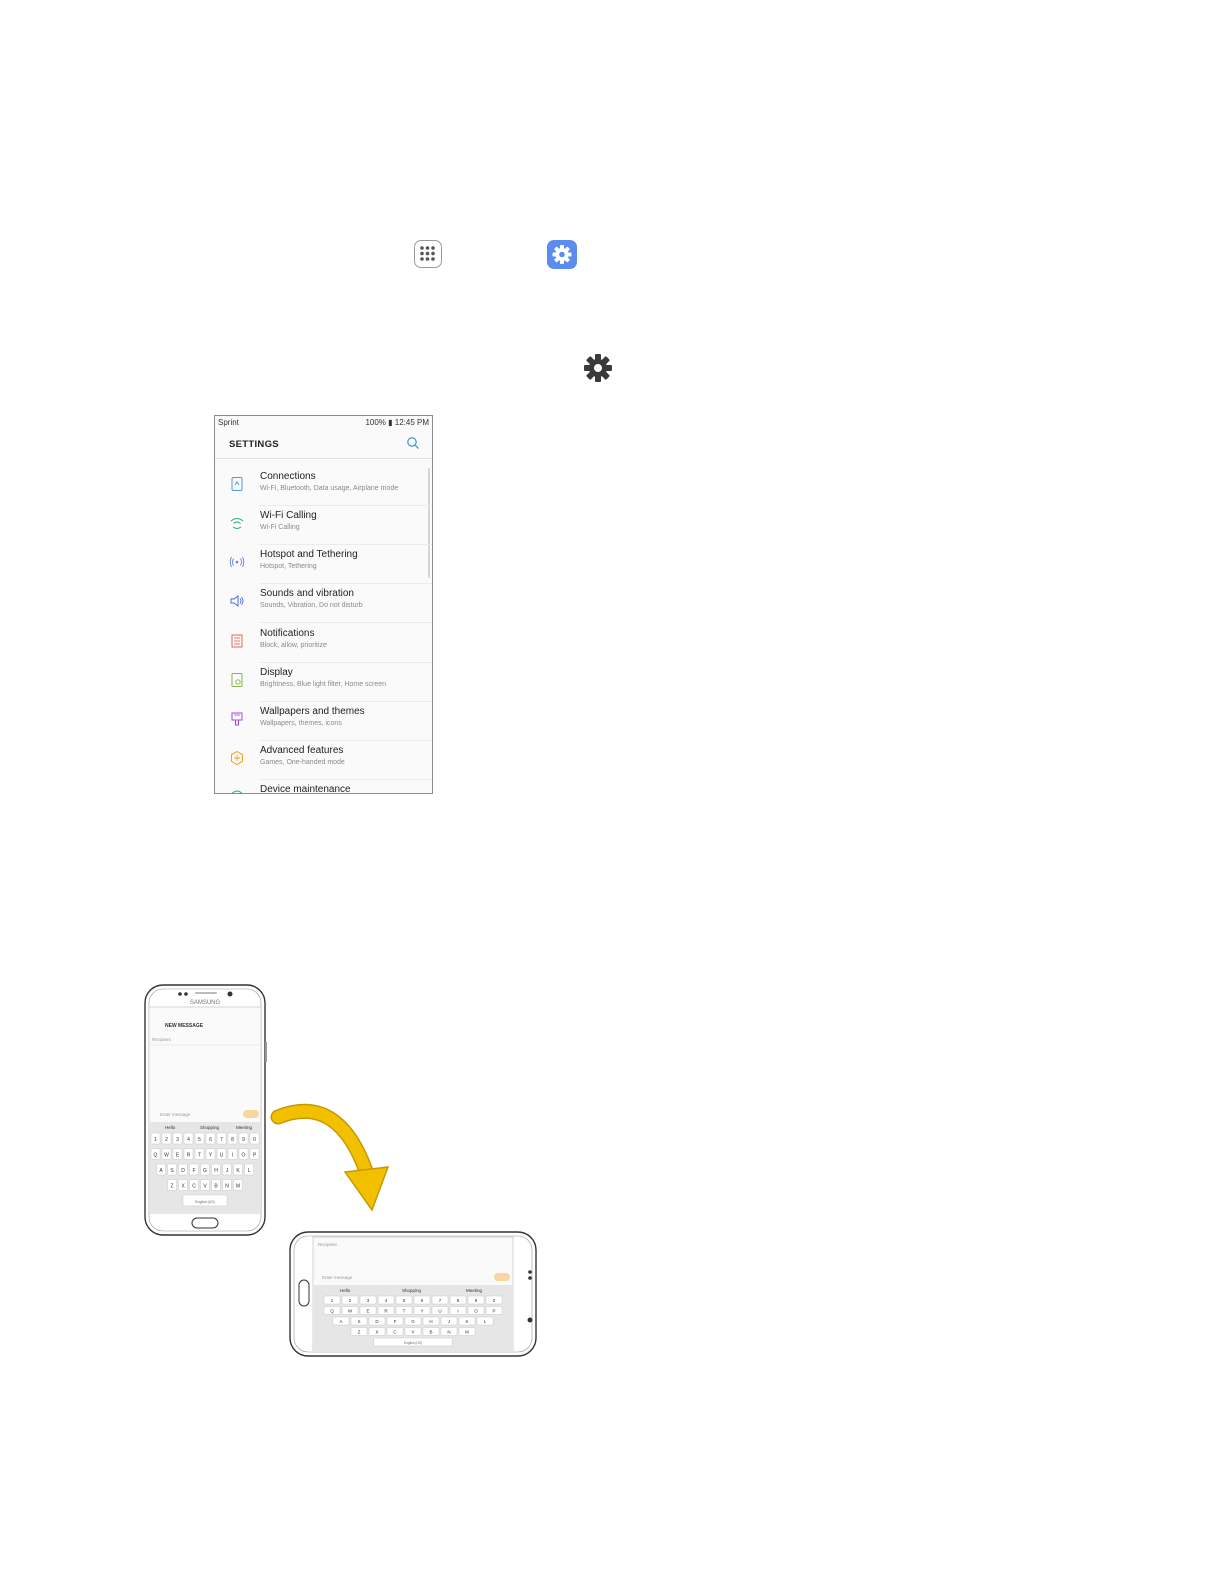 This screenshot has width=1225, height=1585. What do you see at coordinates (311, 605) in the screenshot?
I see `item-subtitle: Sounds, Vibration, Do not disturb` at bounding box center [311, 605].